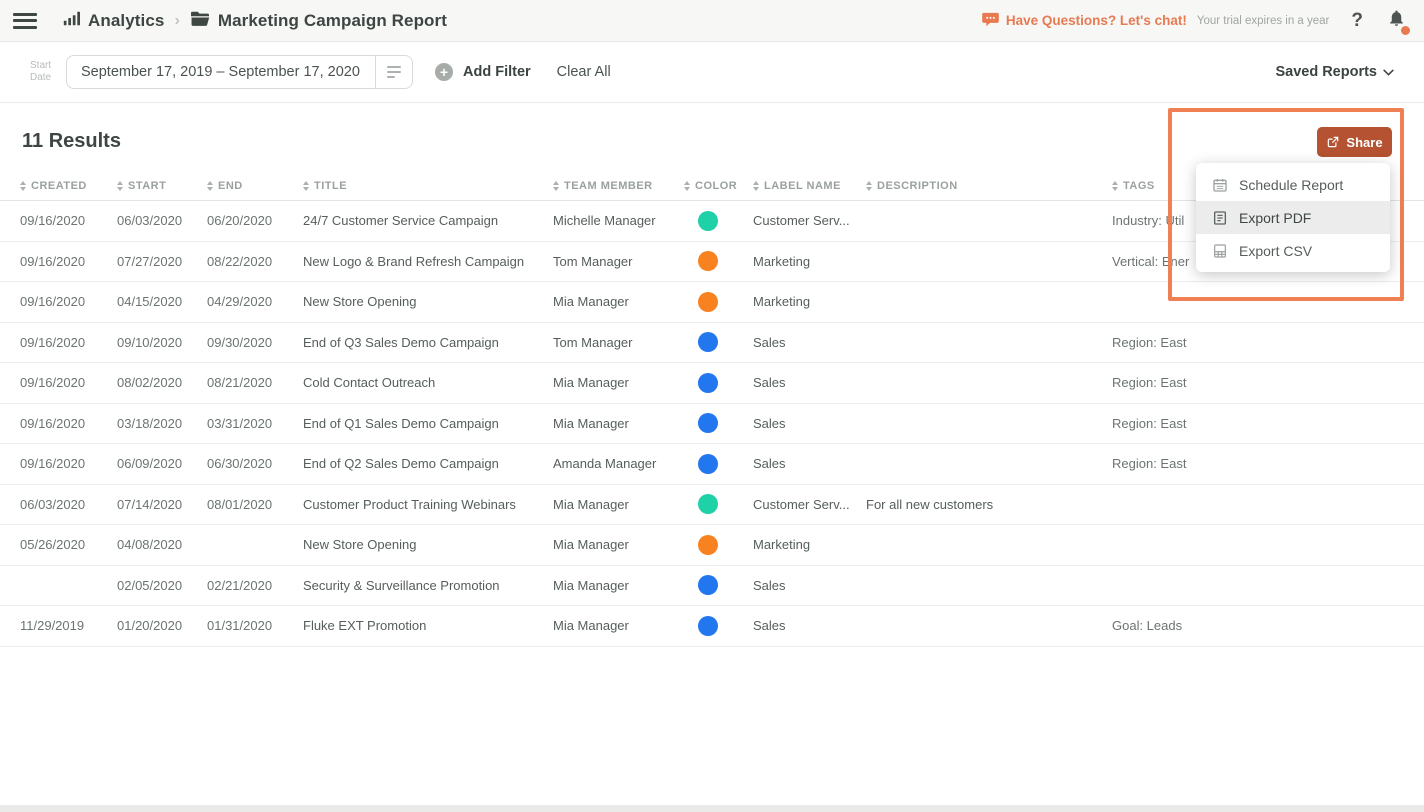 This screenshot has width=1424, height=812. What do you see at coordinates (126, 21) in the screenshot?
I see `breadcrumb-app: Analytics` at bounding box center [126, 21].